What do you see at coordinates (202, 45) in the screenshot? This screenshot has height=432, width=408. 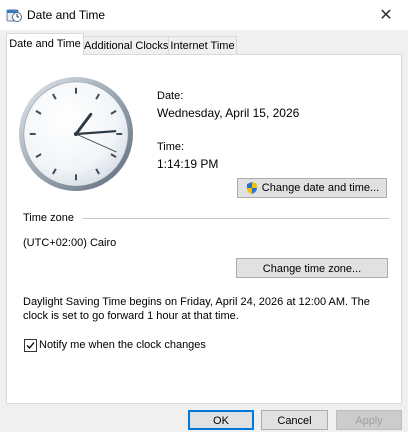 I see `tab-internet-time: Internet Time` at bounding box center [202, 45].